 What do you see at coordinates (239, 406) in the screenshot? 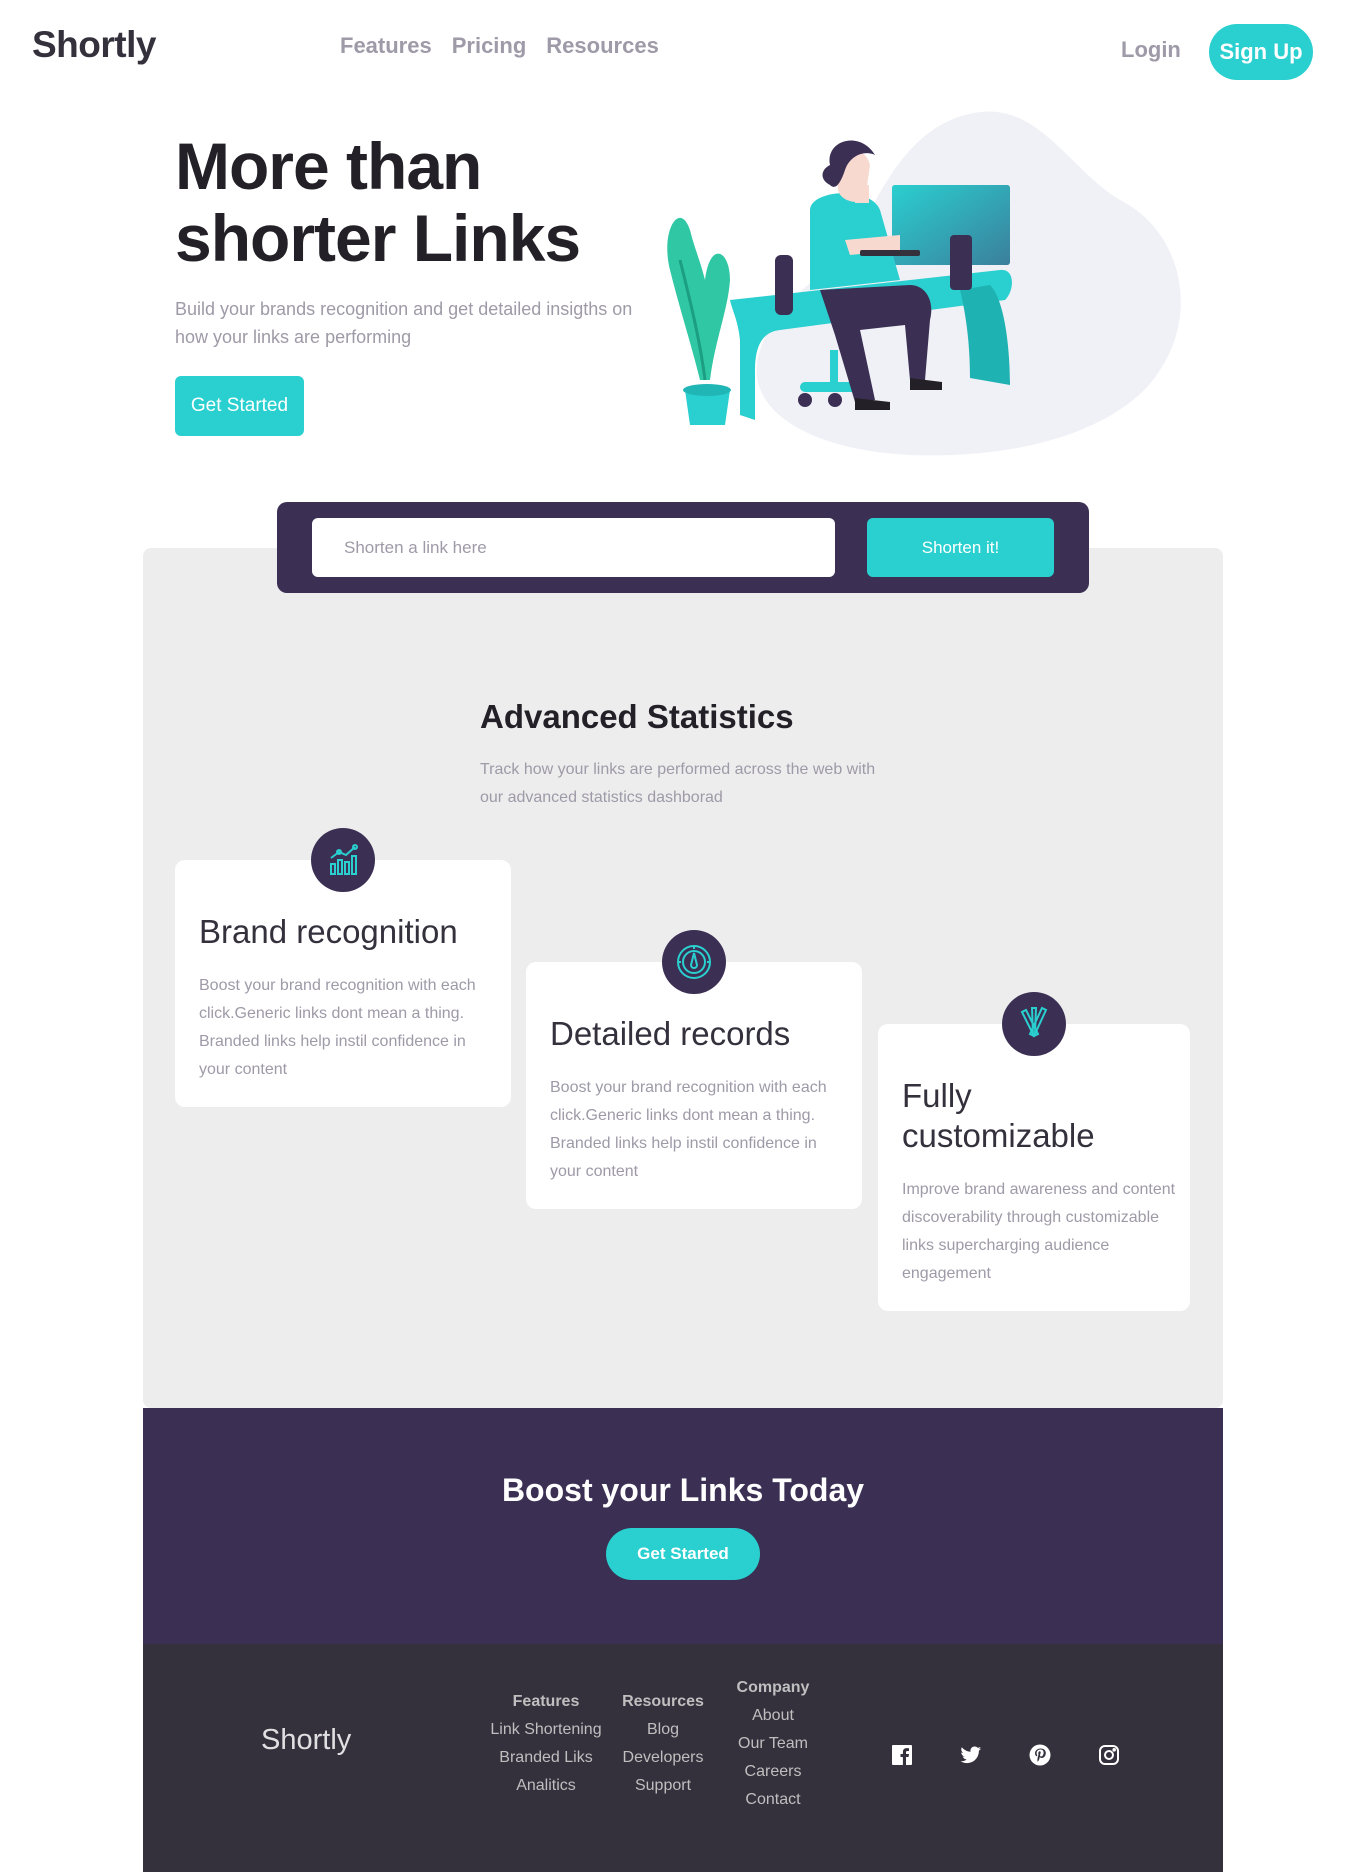
I see `hero-get-started-button: Get Started` at bounding box center [239, 406].